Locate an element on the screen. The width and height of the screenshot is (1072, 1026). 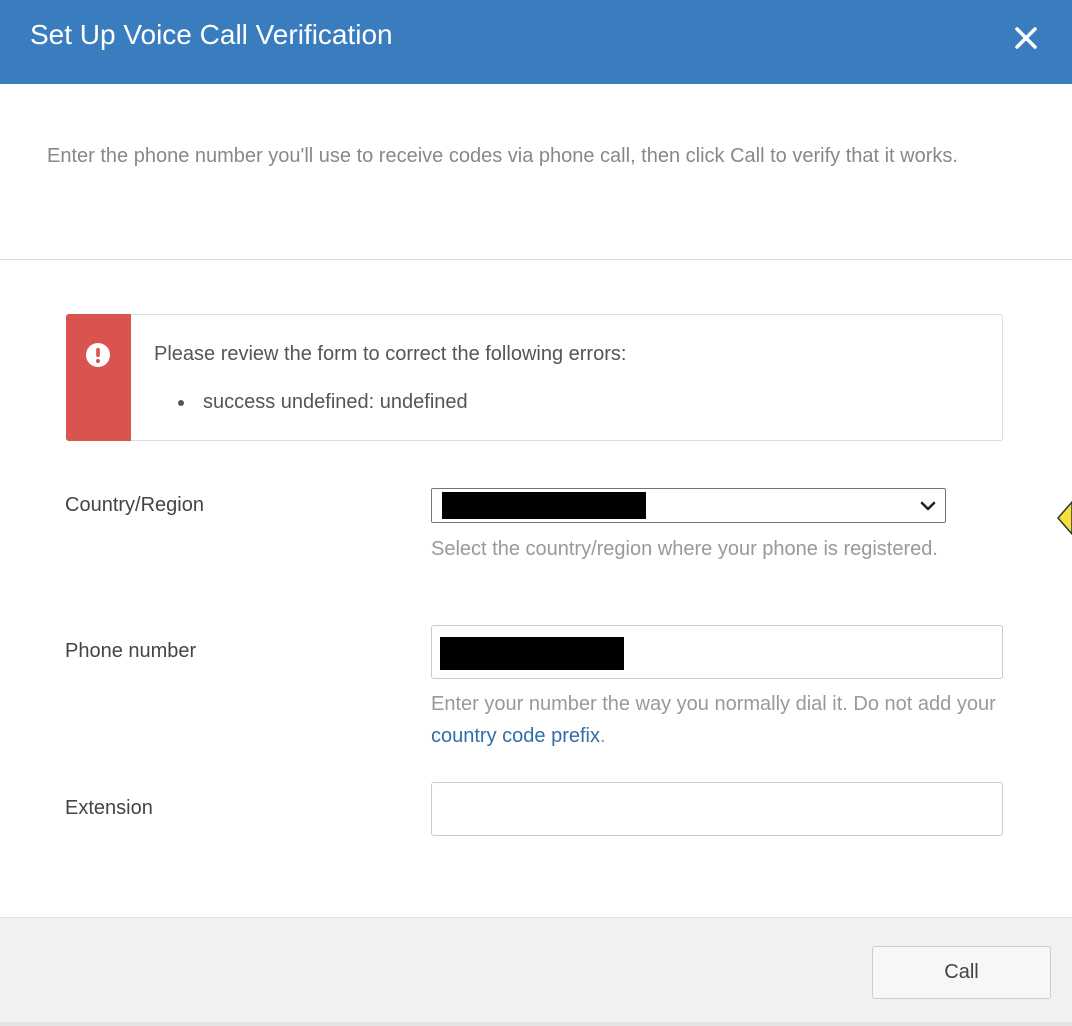
divider is located at coordinates (536, 259).